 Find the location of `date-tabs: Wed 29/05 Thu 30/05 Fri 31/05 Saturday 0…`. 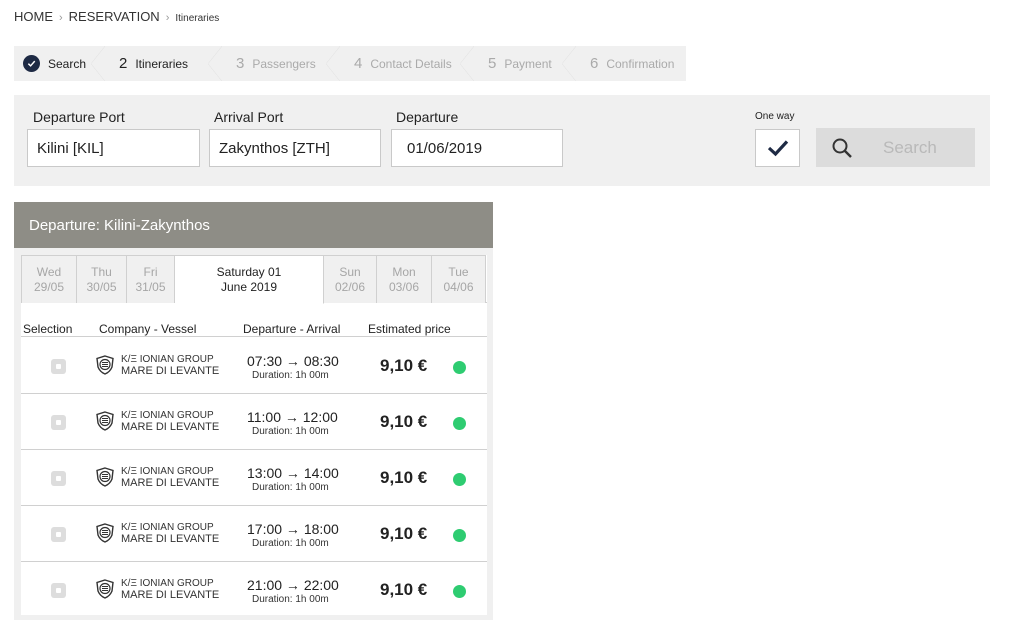

date-tabs: Wed 29/05 Thu 30/05 Fri 31/05 Saturday 0… is located at coordinates (254, 279).